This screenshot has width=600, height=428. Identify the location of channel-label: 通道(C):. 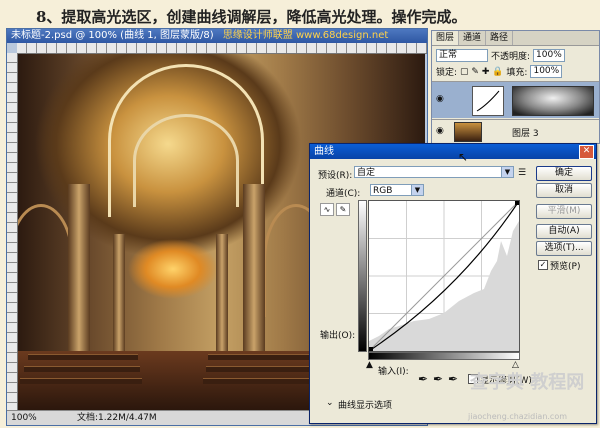
(343, 194).